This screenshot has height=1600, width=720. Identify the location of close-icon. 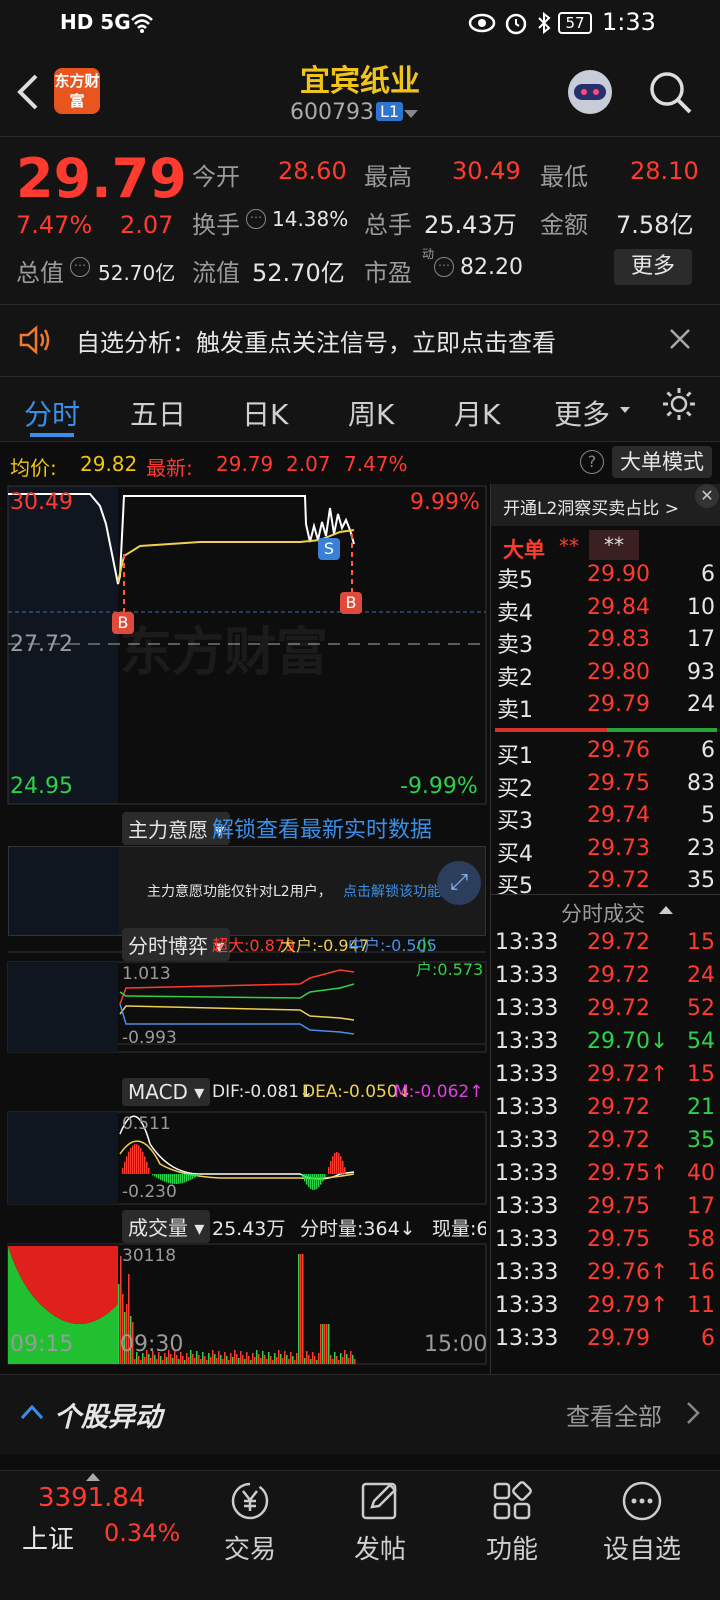
(680, 339).